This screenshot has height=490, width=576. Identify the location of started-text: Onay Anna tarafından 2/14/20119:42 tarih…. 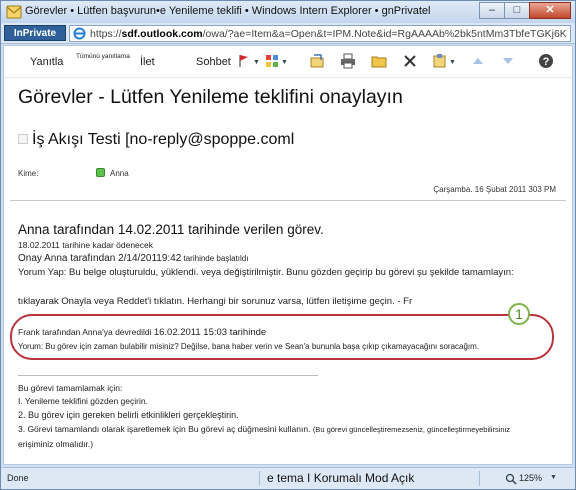
(133, 258).